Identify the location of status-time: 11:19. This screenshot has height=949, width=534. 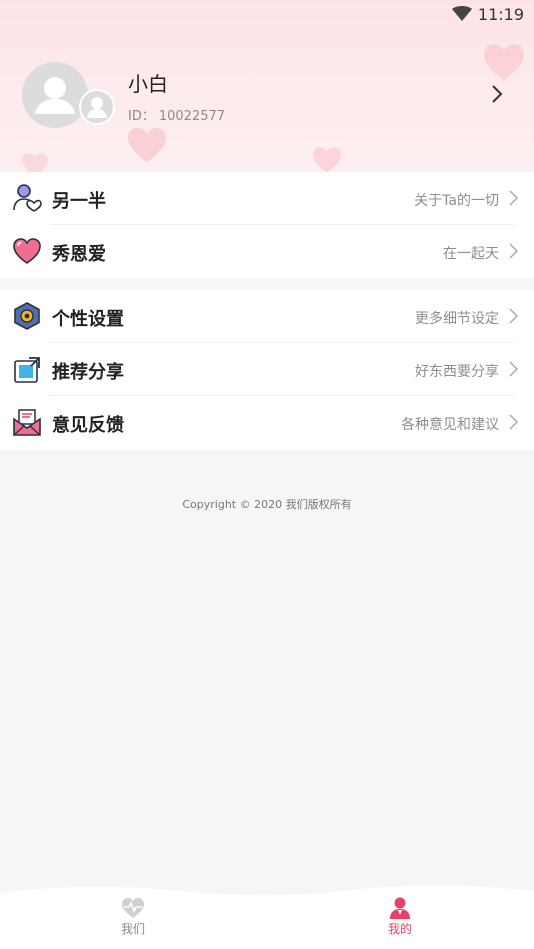
(500, 14).